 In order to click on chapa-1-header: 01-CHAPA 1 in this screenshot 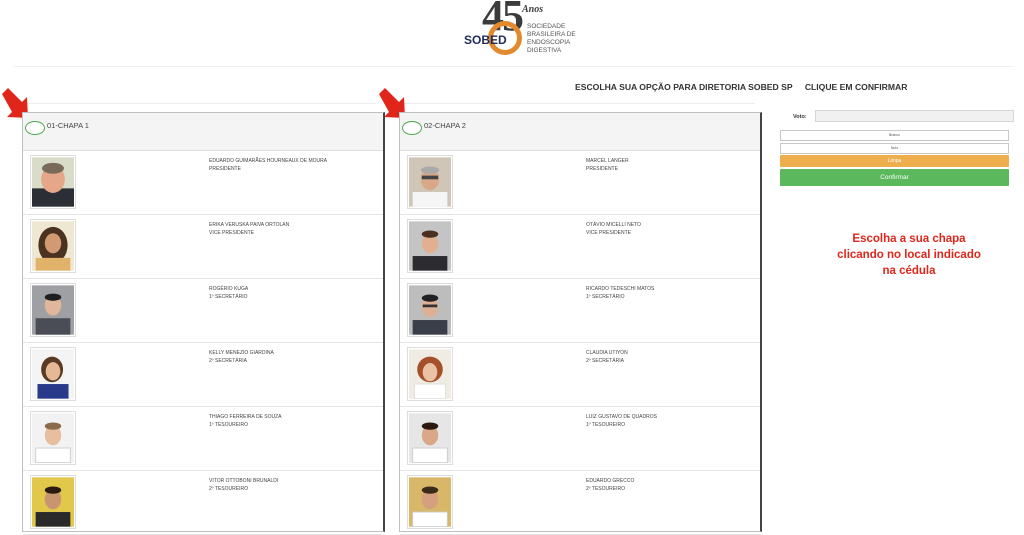, I will do `click(203, 132)`.